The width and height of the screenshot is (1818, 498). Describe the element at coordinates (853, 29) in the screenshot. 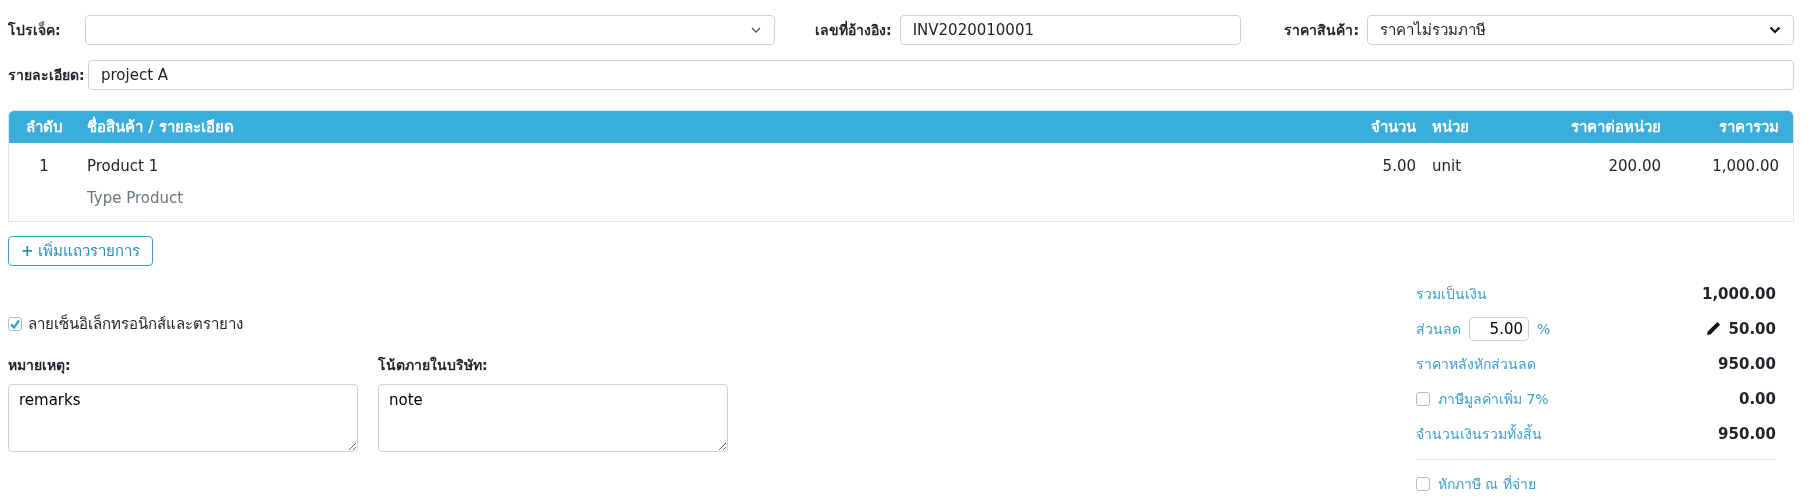

I see `field-label: เลขที่อ้างอิง:` at that location.